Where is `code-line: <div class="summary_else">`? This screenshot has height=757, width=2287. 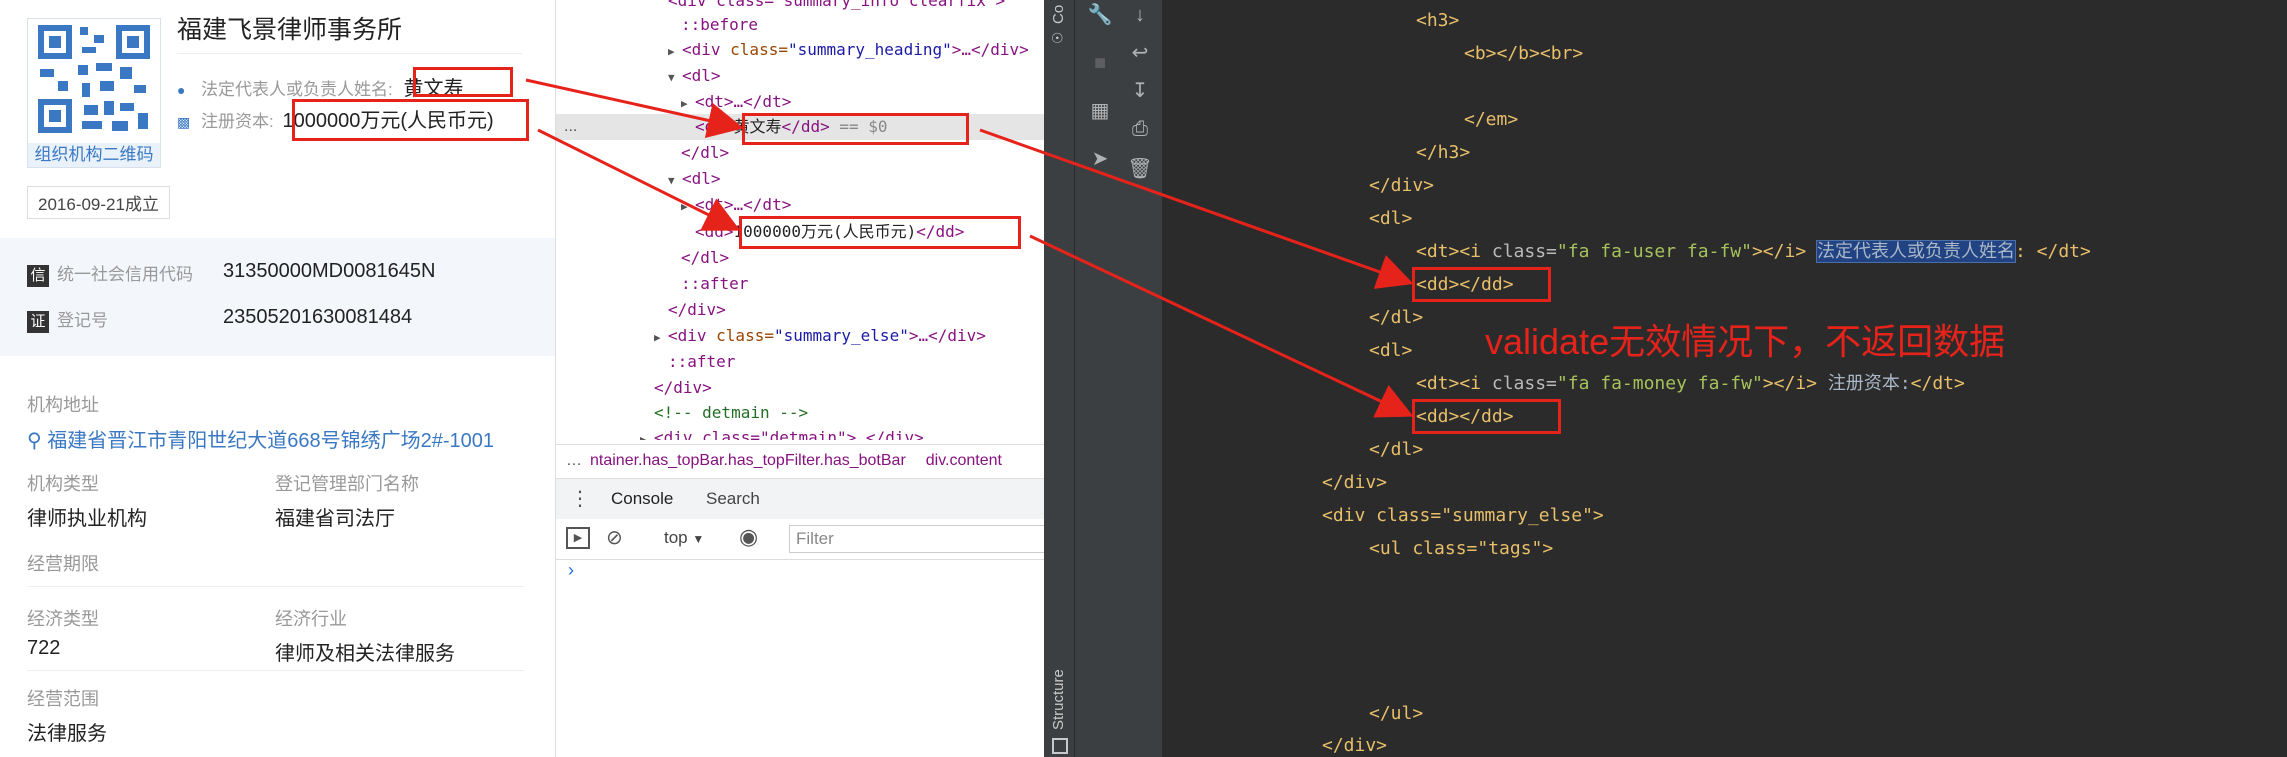 code-line: <div class="summary_else"> is located at coordinates (1463, 515).